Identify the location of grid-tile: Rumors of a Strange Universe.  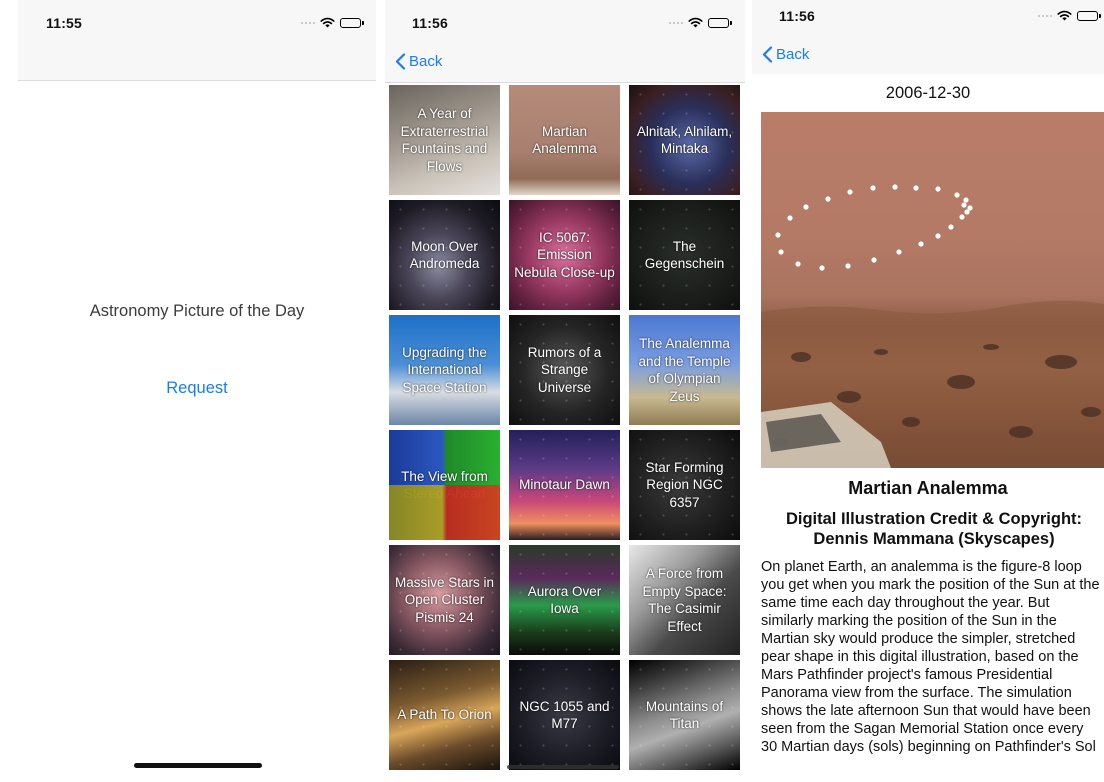
(564, 370).